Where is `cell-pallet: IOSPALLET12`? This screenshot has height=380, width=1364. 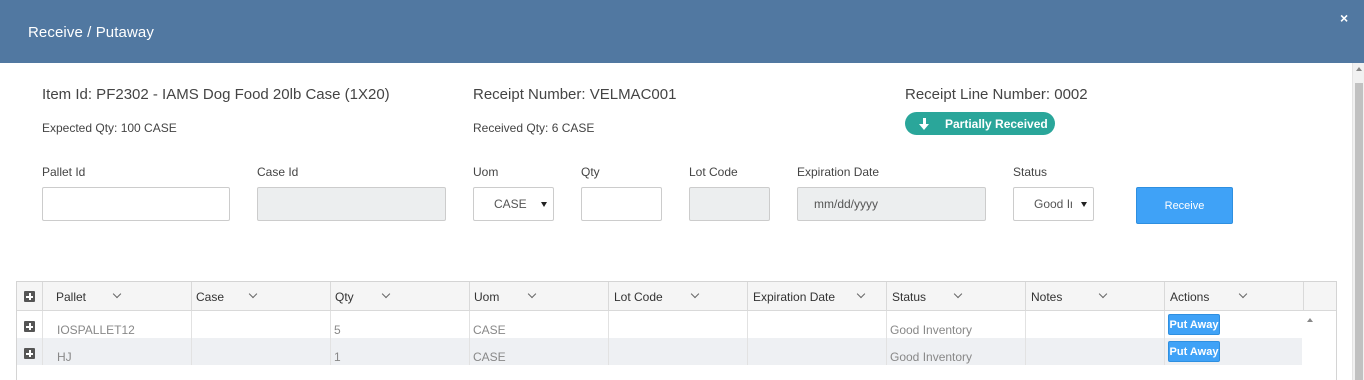
cell-pallet: IOSPALLET12 is located at coordinates (117, 324).